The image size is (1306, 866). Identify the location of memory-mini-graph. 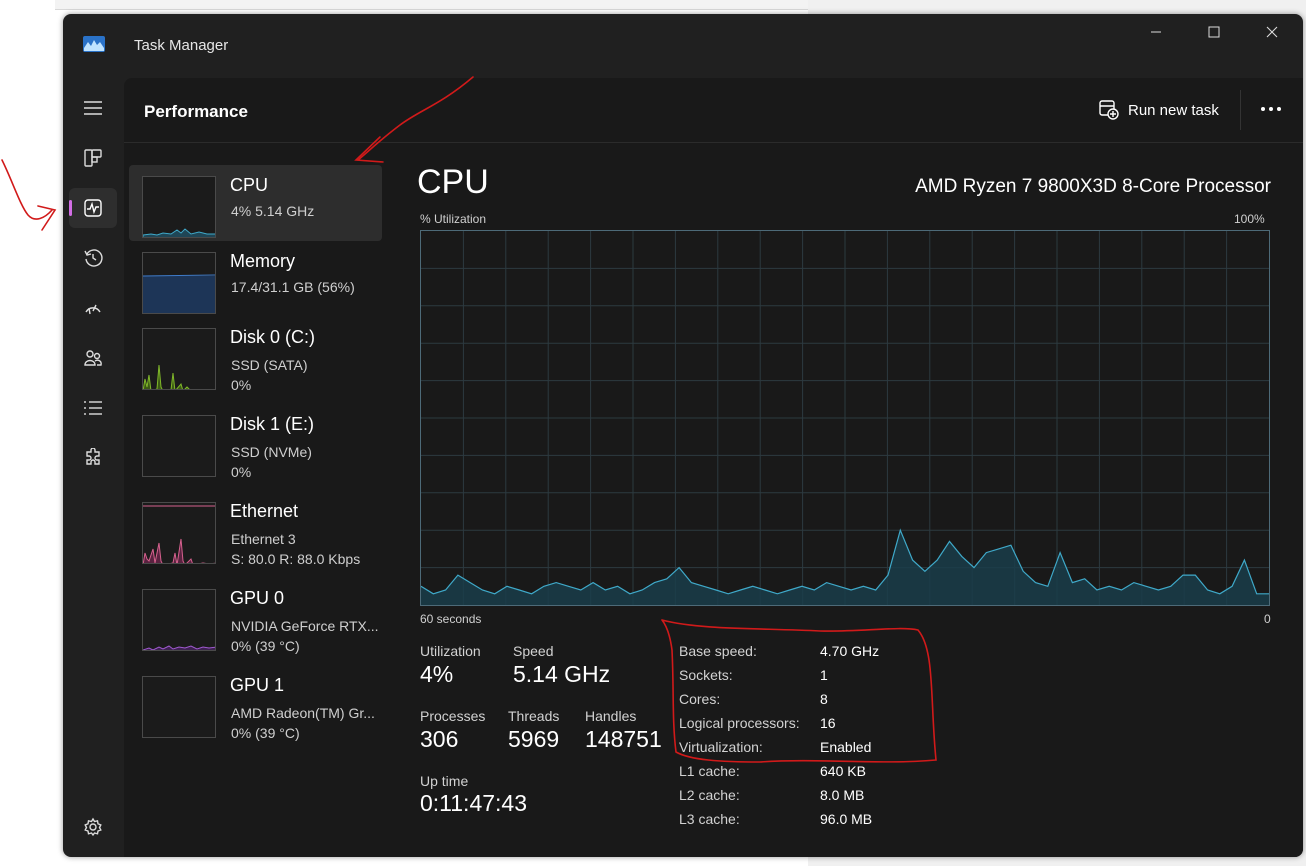
(179, 293).